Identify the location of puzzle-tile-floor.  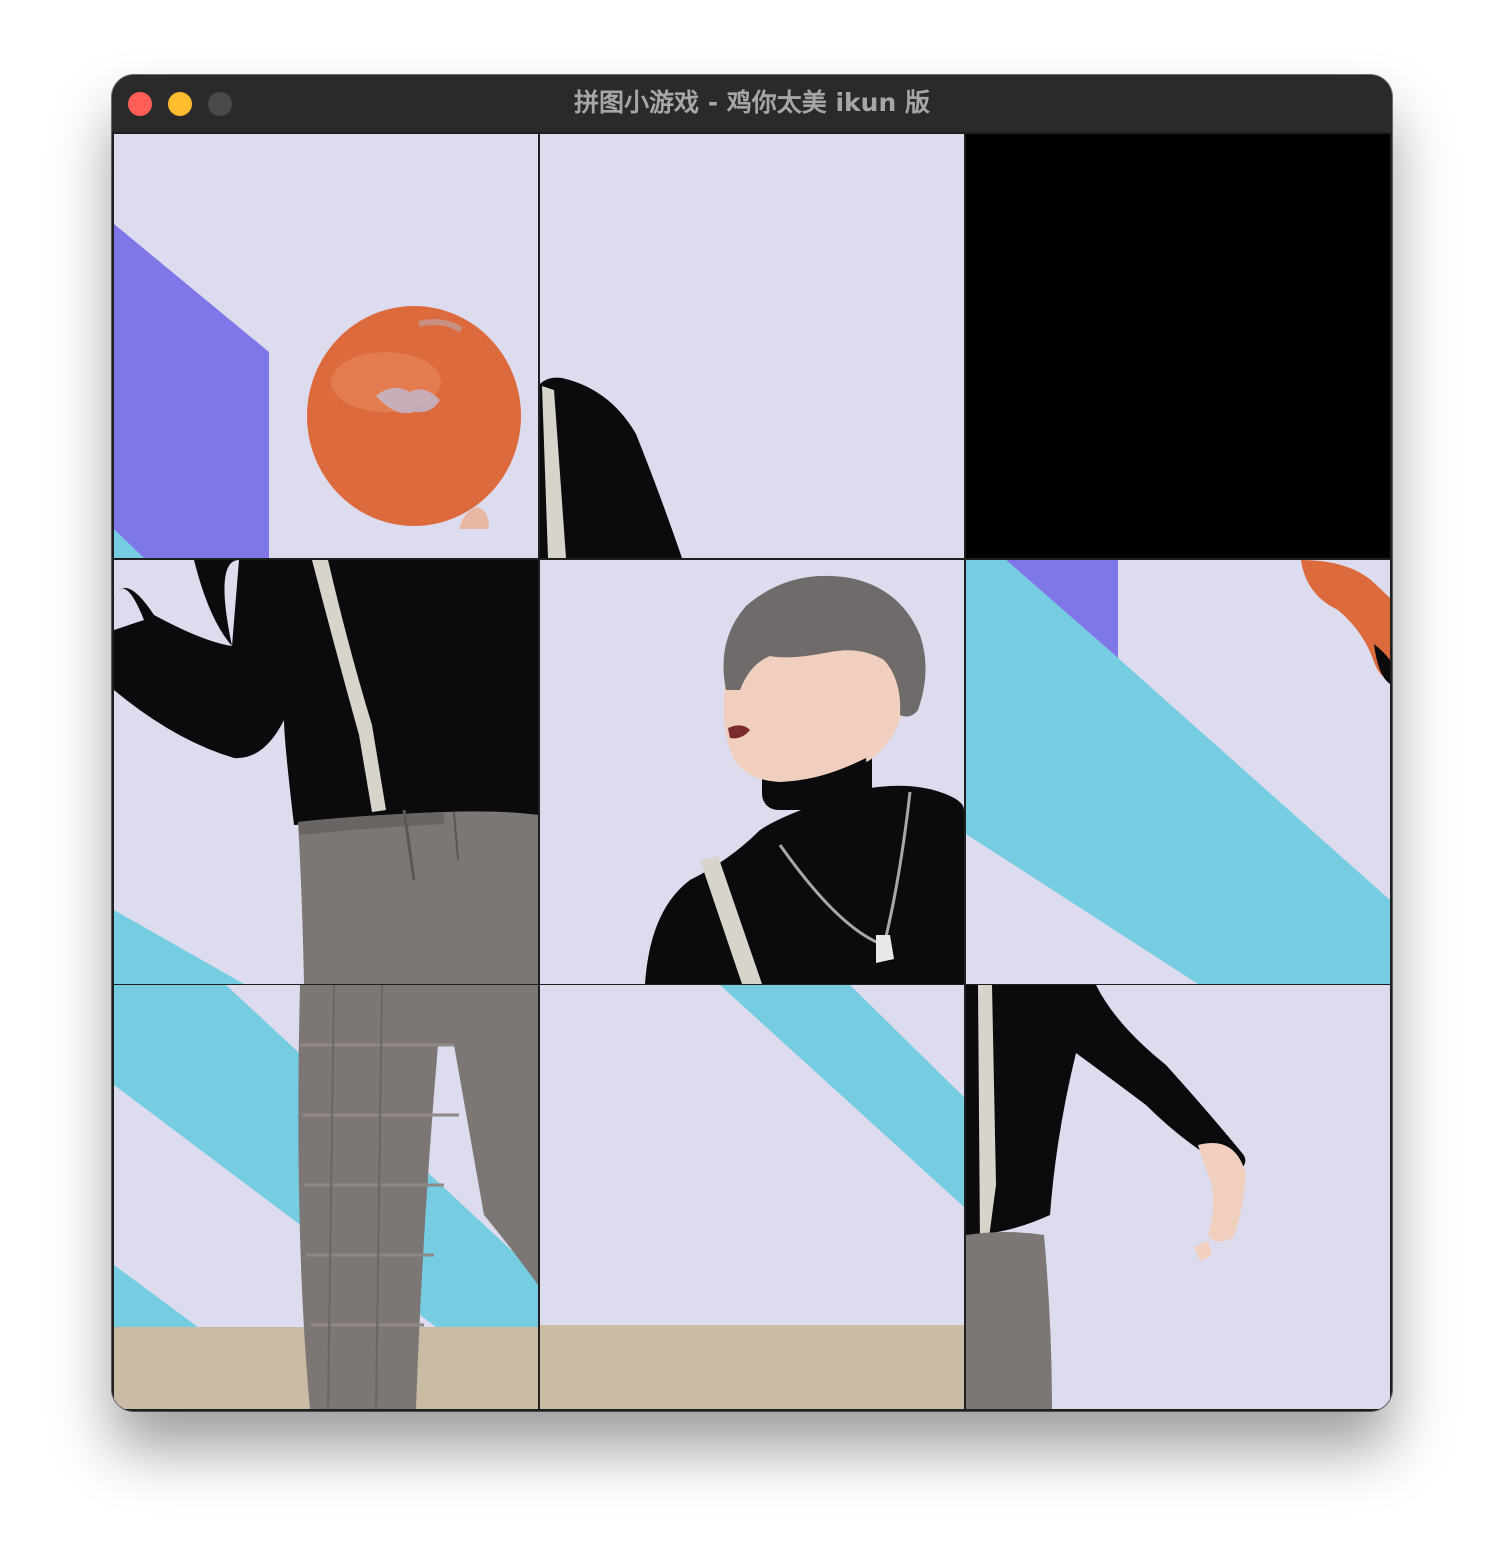
(752, 1197).